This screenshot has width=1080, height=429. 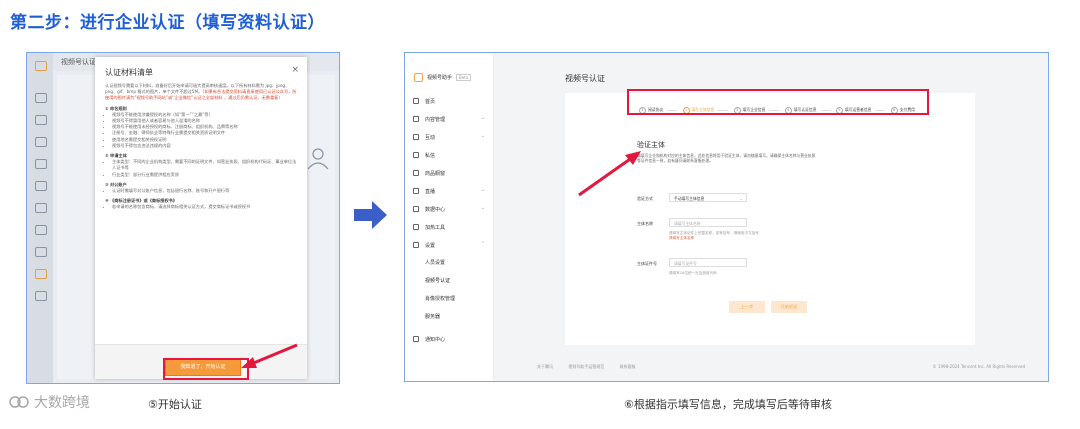 I want to click on entity-id-input: 请填写证件号, so click(x=708, y=262).